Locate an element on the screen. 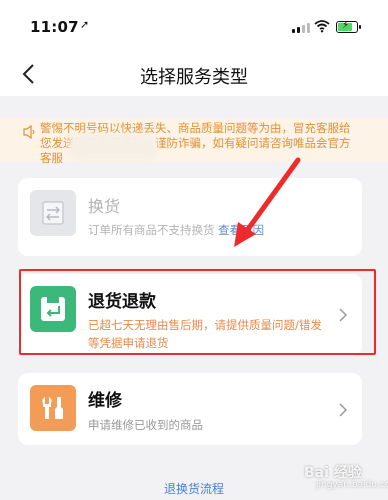 The width and height of the screenshot is (388, 500). watermark-url: jingyan.baidu.com is located at coordinates (352, 485).